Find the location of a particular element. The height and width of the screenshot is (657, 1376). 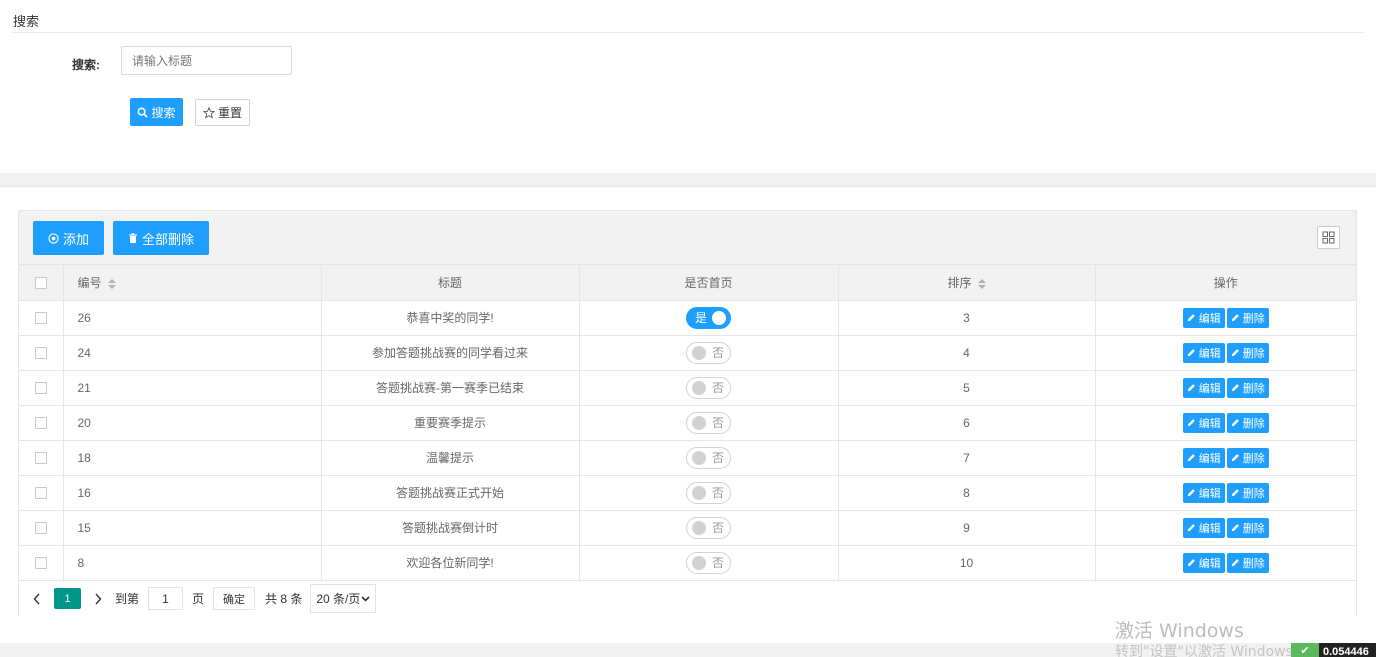

cell-id: 24 is located at coordinates (192, 353).